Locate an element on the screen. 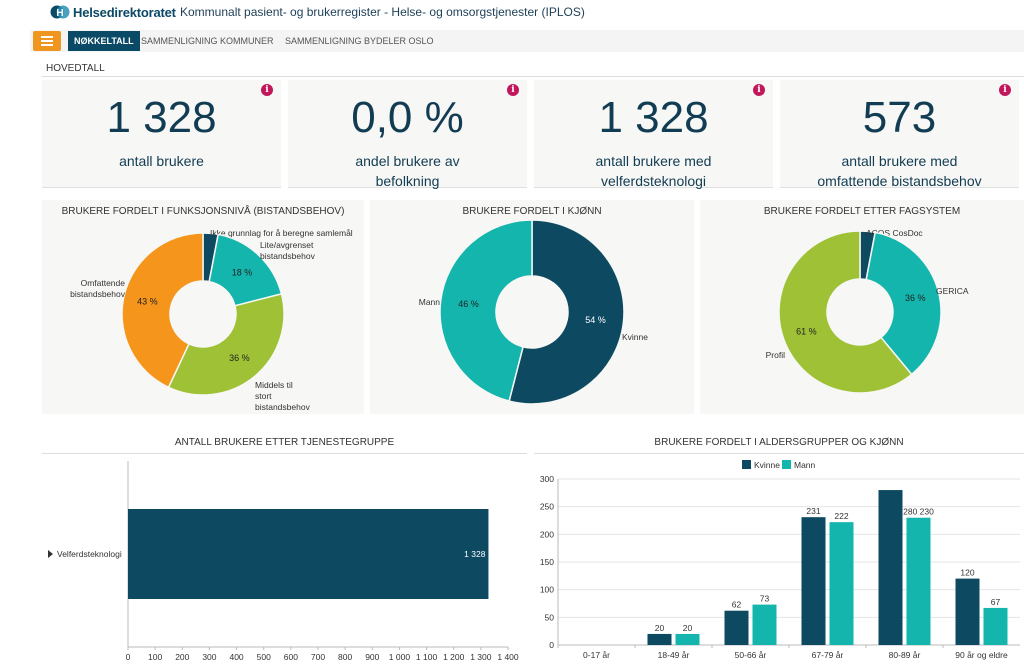  bar-value-label: 280 230 is located at coordinates (918, 512).